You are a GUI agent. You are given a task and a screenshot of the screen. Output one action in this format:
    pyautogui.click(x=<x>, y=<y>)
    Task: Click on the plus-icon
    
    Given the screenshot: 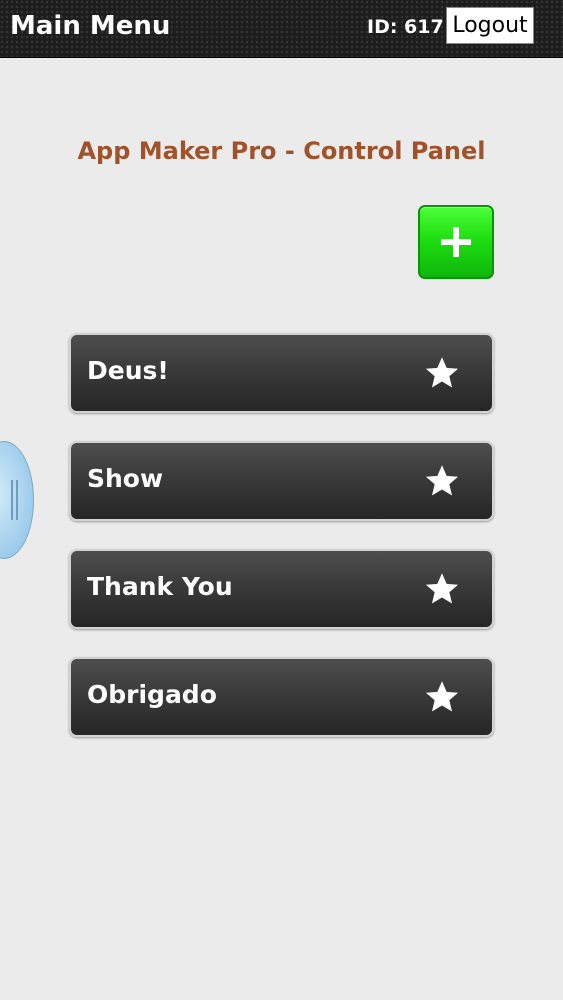 What is the action you would take?
    pyautogui.click(x=456, y=242)
    